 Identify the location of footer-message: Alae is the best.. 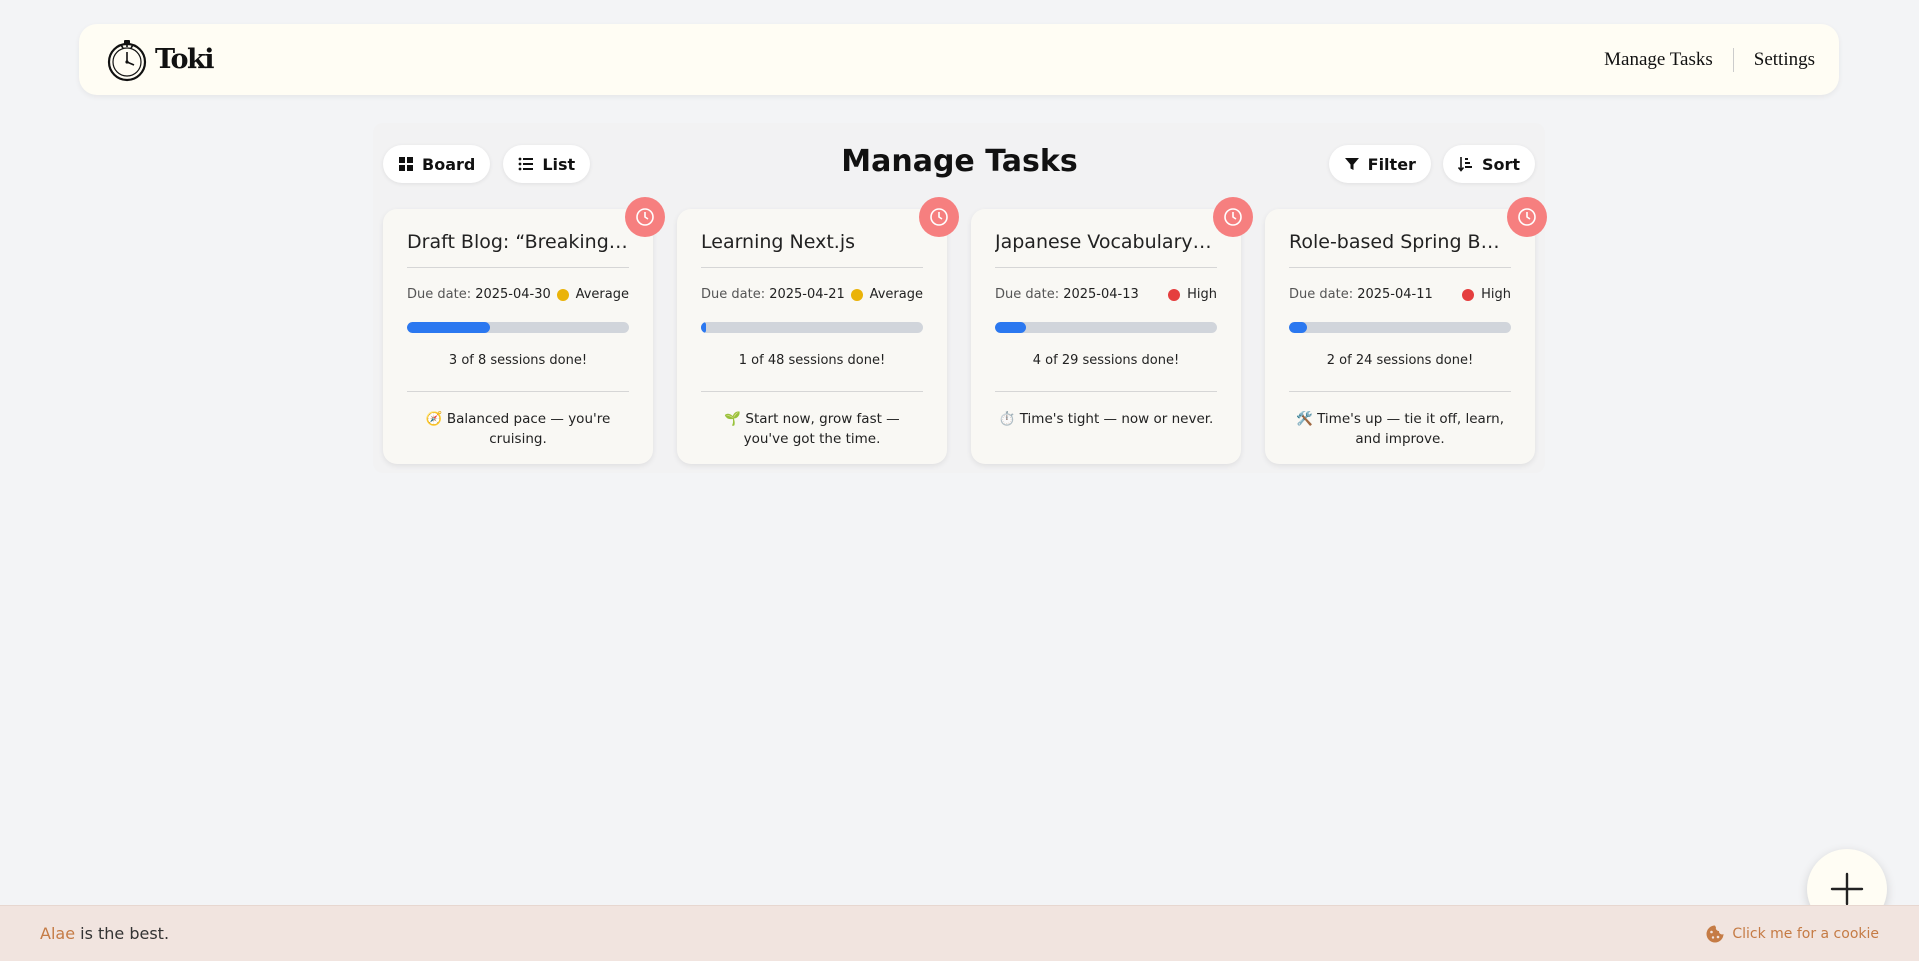
(104, 933).